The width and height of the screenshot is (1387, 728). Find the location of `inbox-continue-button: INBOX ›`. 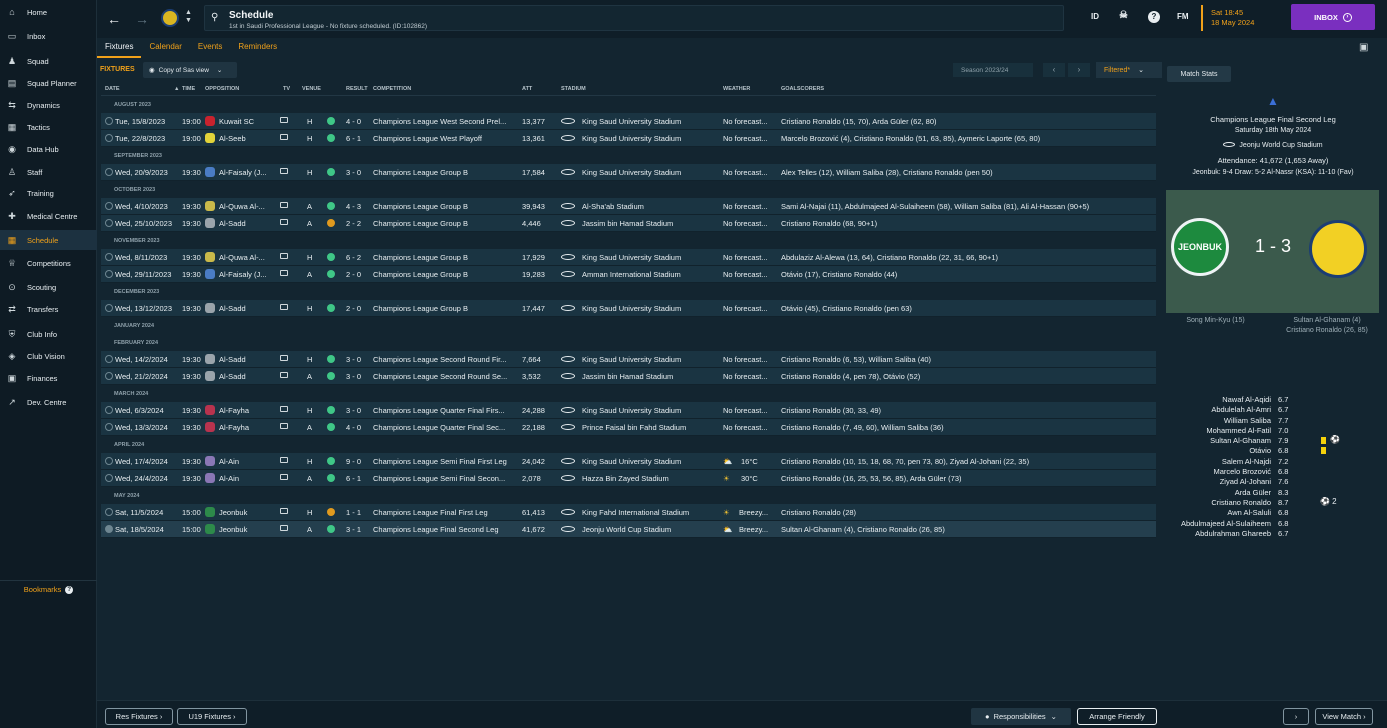

inbox-continue-button: INBOX › is located at coordinates (1333, 17).